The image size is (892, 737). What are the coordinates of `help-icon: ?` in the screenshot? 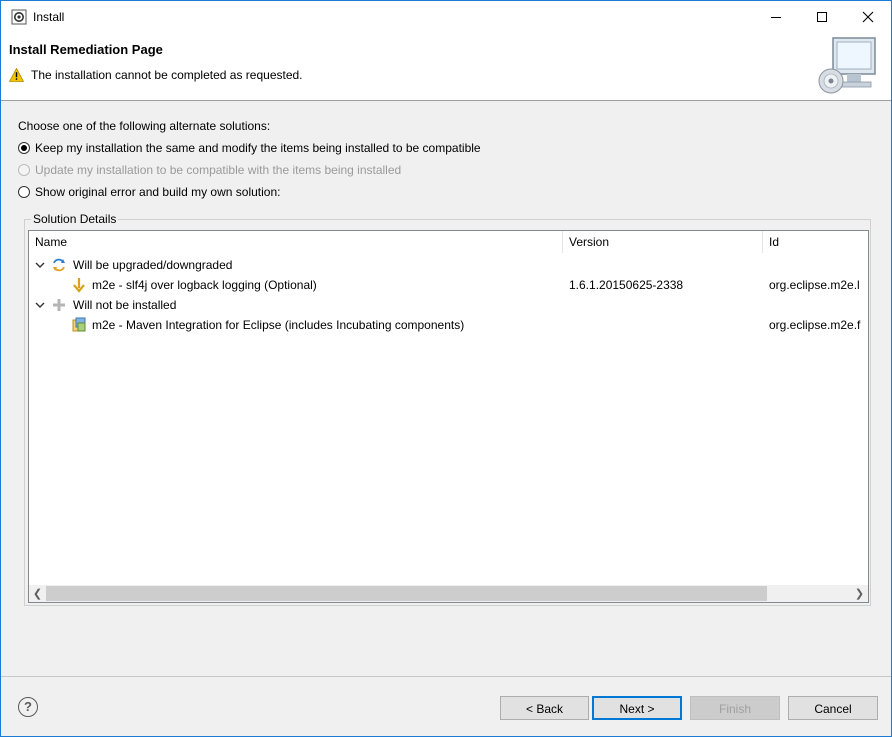 It's located at (28, 707).